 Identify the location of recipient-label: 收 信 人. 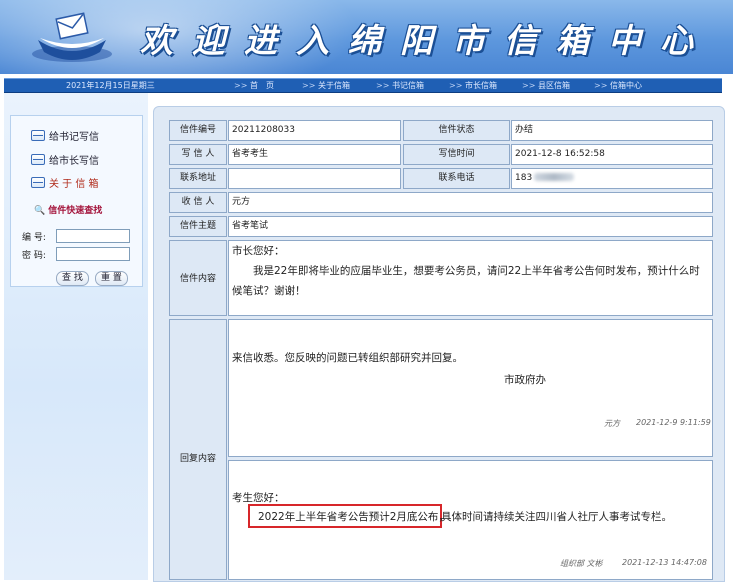
(198, 202).